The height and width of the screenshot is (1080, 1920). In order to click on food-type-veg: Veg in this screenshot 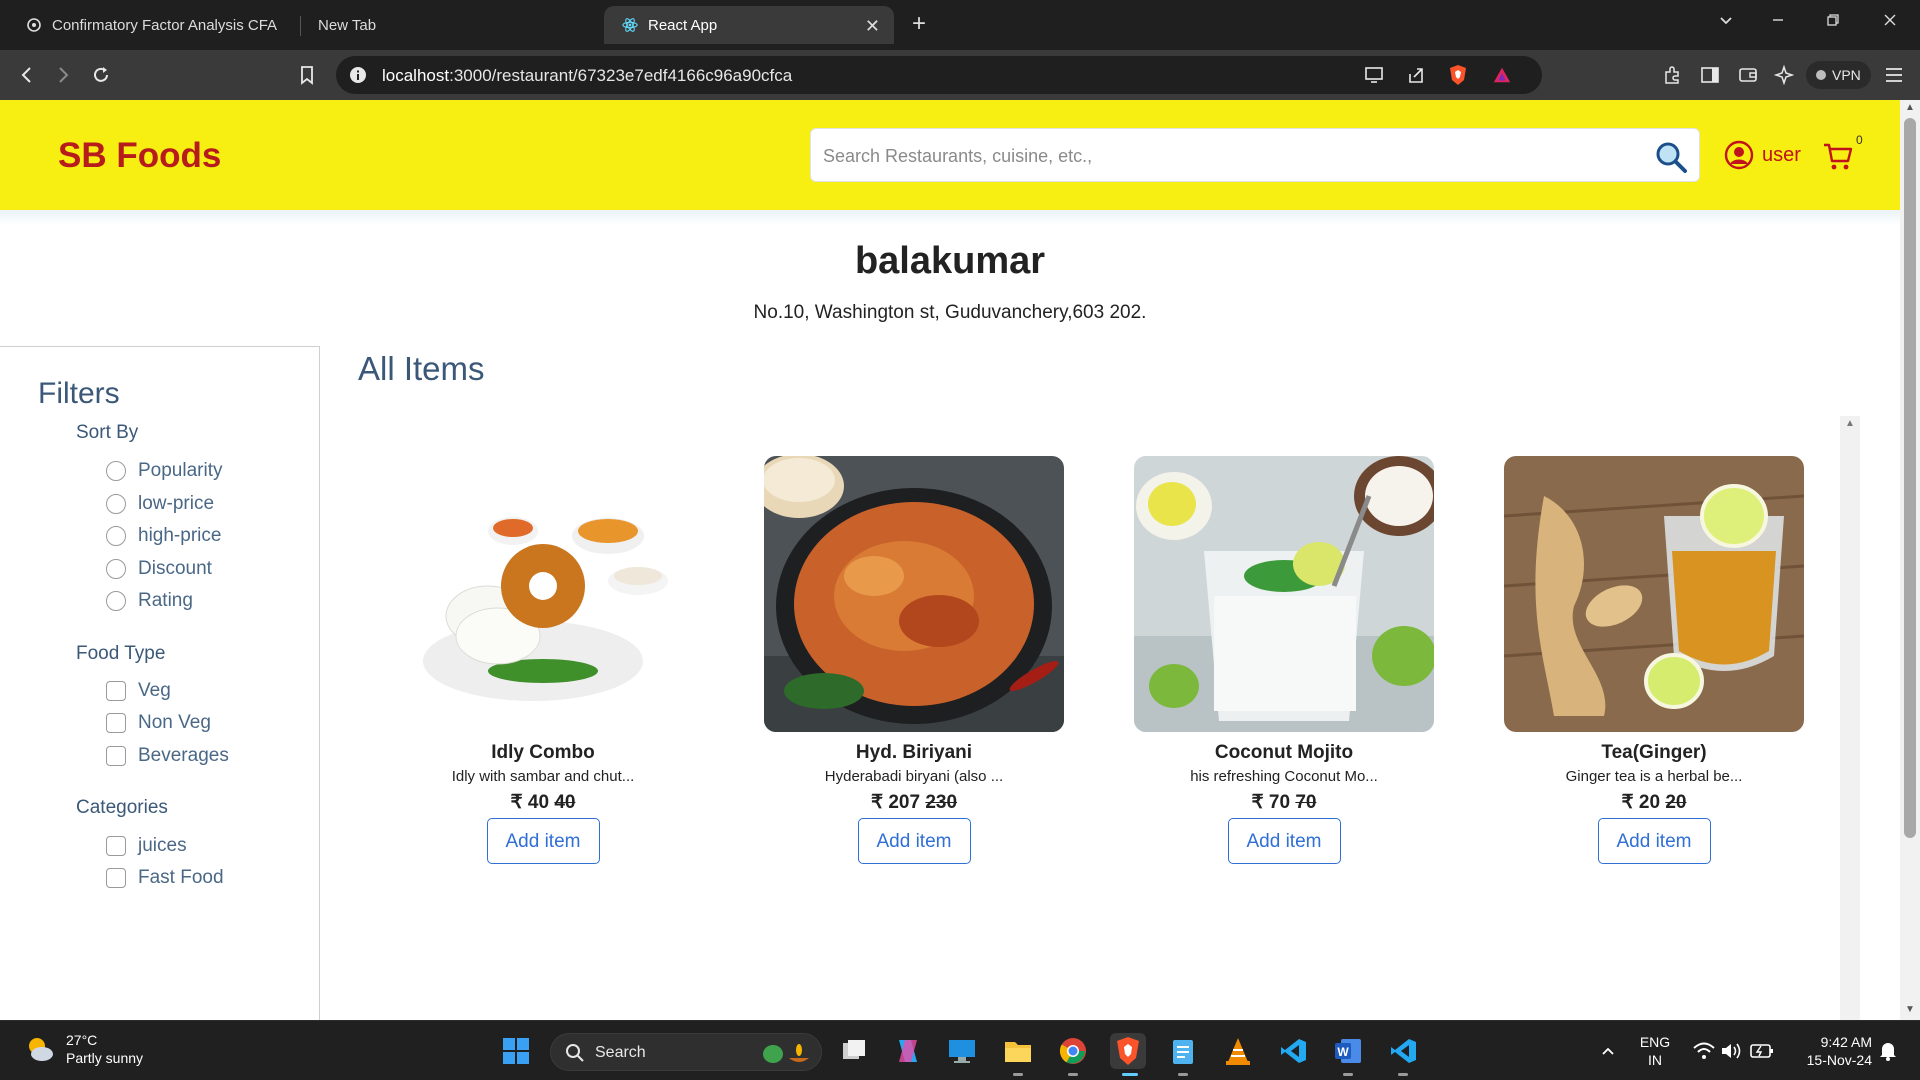, I will do `click(138, 691)`.